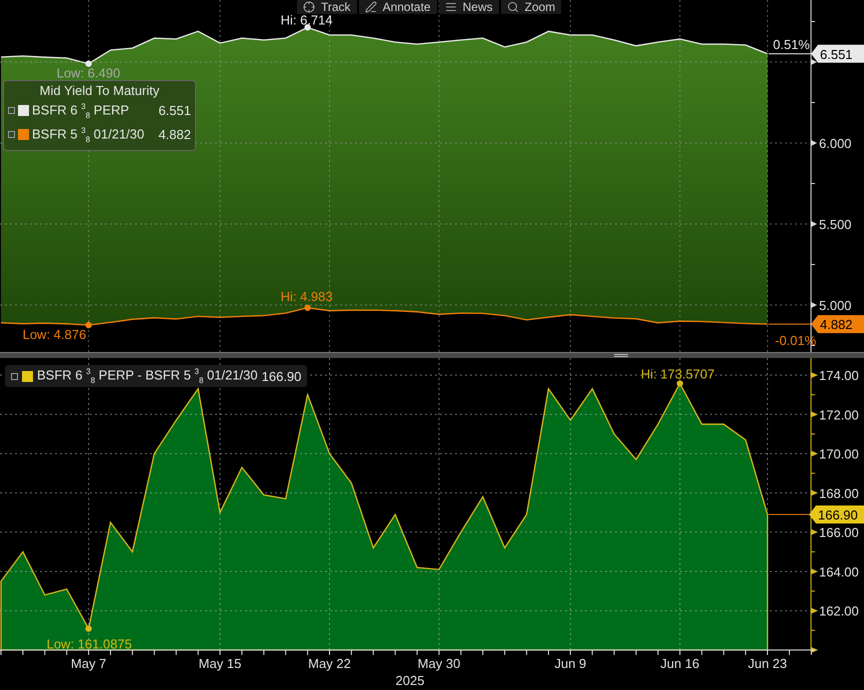  I want to click on axis-label: 6.000, so click(835, 144).